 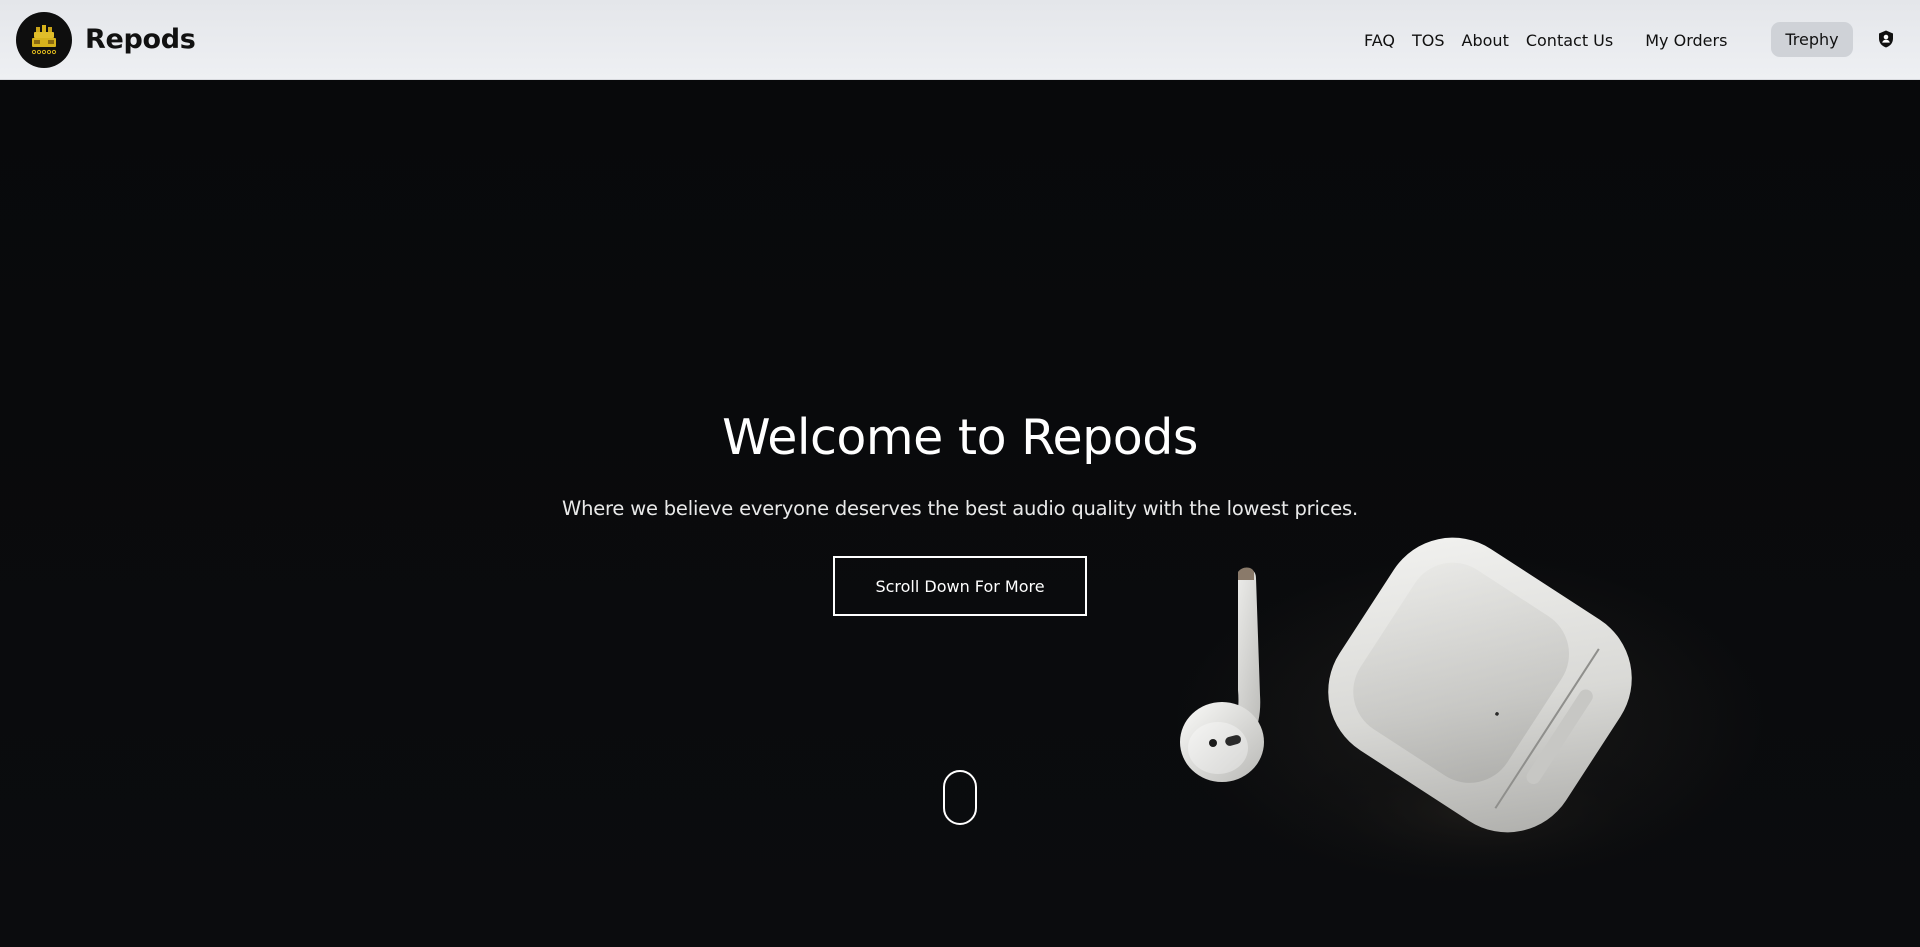 I want to click on main-nav: FAQ TOS About Contact Us My Orders, so click(x=1541, y=40).